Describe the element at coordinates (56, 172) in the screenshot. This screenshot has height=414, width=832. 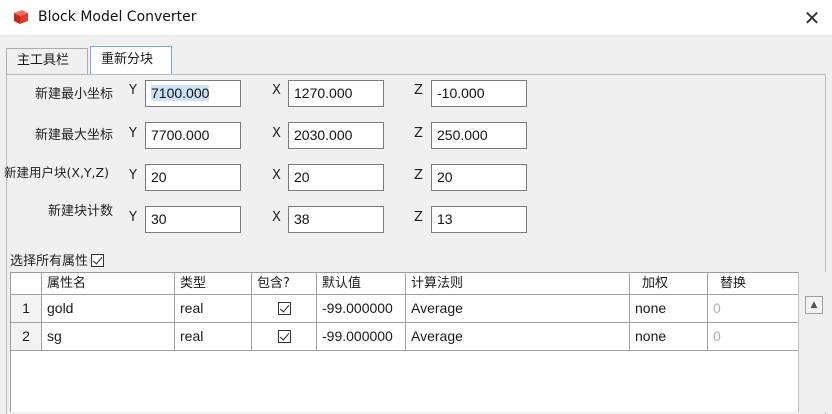
I see `label-new-user-block: 新建用户块(X,Y,Z)` at that location.